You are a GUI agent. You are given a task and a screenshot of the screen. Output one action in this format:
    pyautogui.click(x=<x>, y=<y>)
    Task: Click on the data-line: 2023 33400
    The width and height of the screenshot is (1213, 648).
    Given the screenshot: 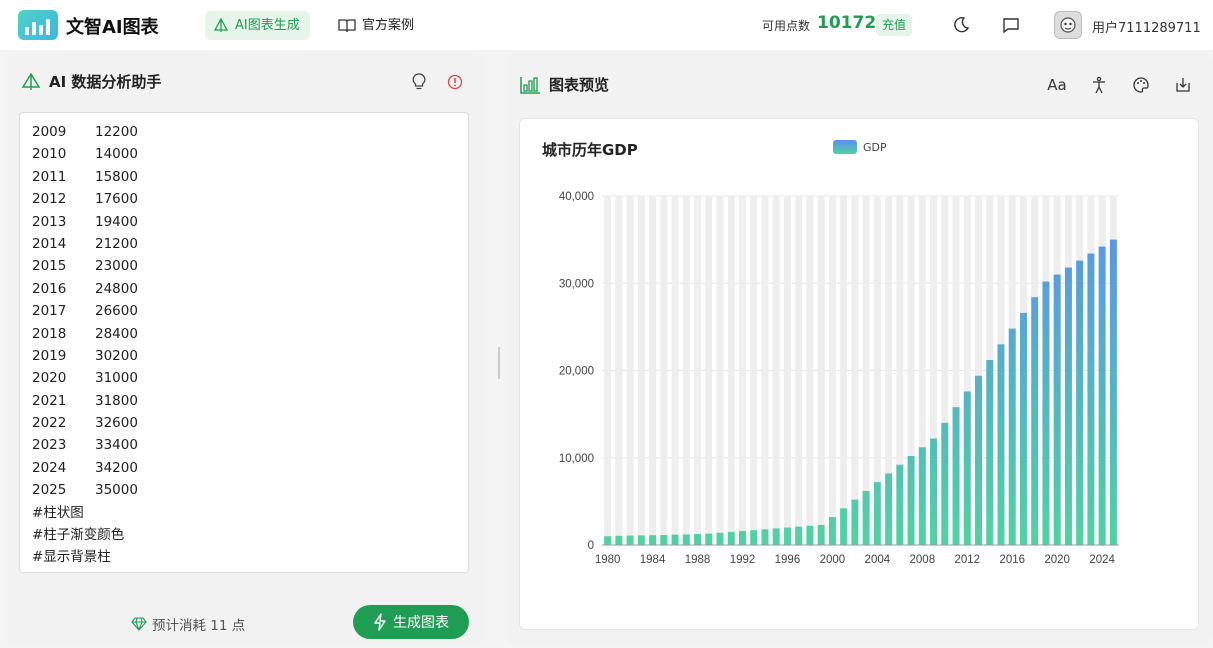 What is the action you would take?
    pyautogui.click(x=244, y=445)
    